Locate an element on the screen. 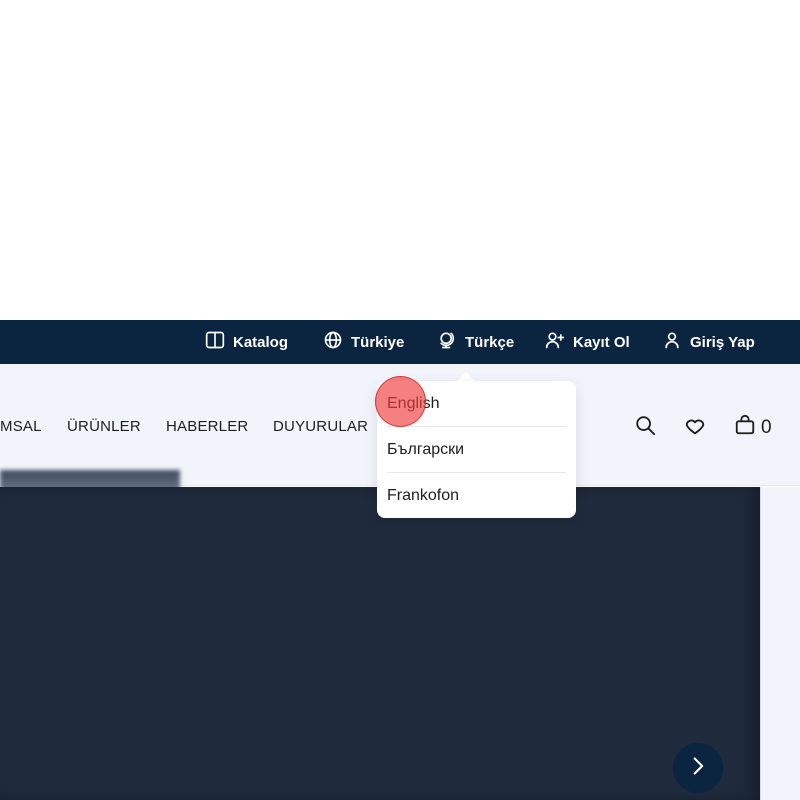 This screenshot has height=800, width=800. nav-link-haberler: HABERLER is located at coordinates (207, 426).